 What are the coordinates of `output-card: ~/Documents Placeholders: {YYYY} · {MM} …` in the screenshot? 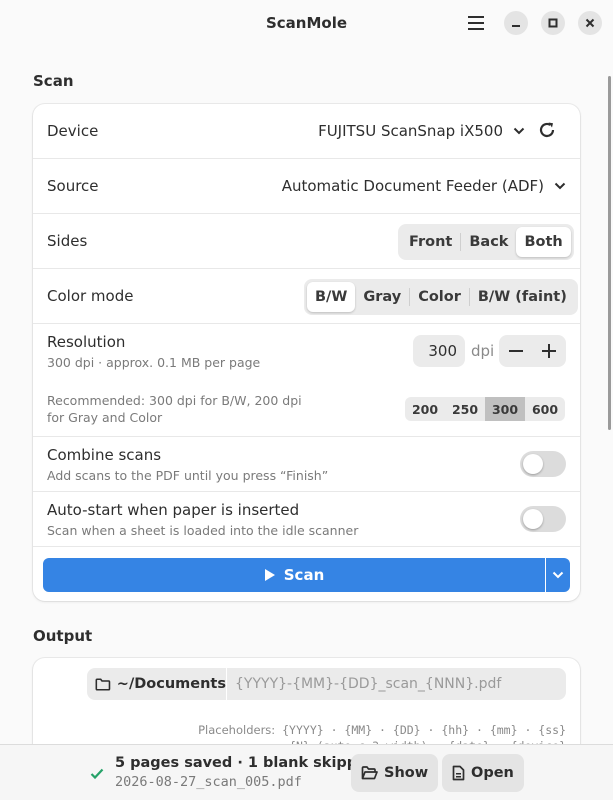 It's located at (306, 702).